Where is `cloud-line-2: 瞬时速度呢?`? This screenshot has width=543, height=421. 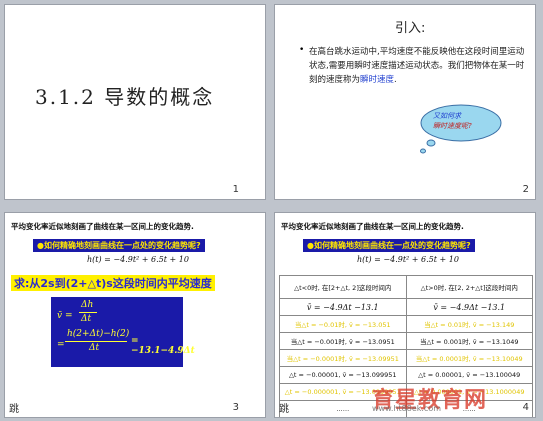
cloud-line-2: 瞬时速度呢? is located at coordinates (452, 126).